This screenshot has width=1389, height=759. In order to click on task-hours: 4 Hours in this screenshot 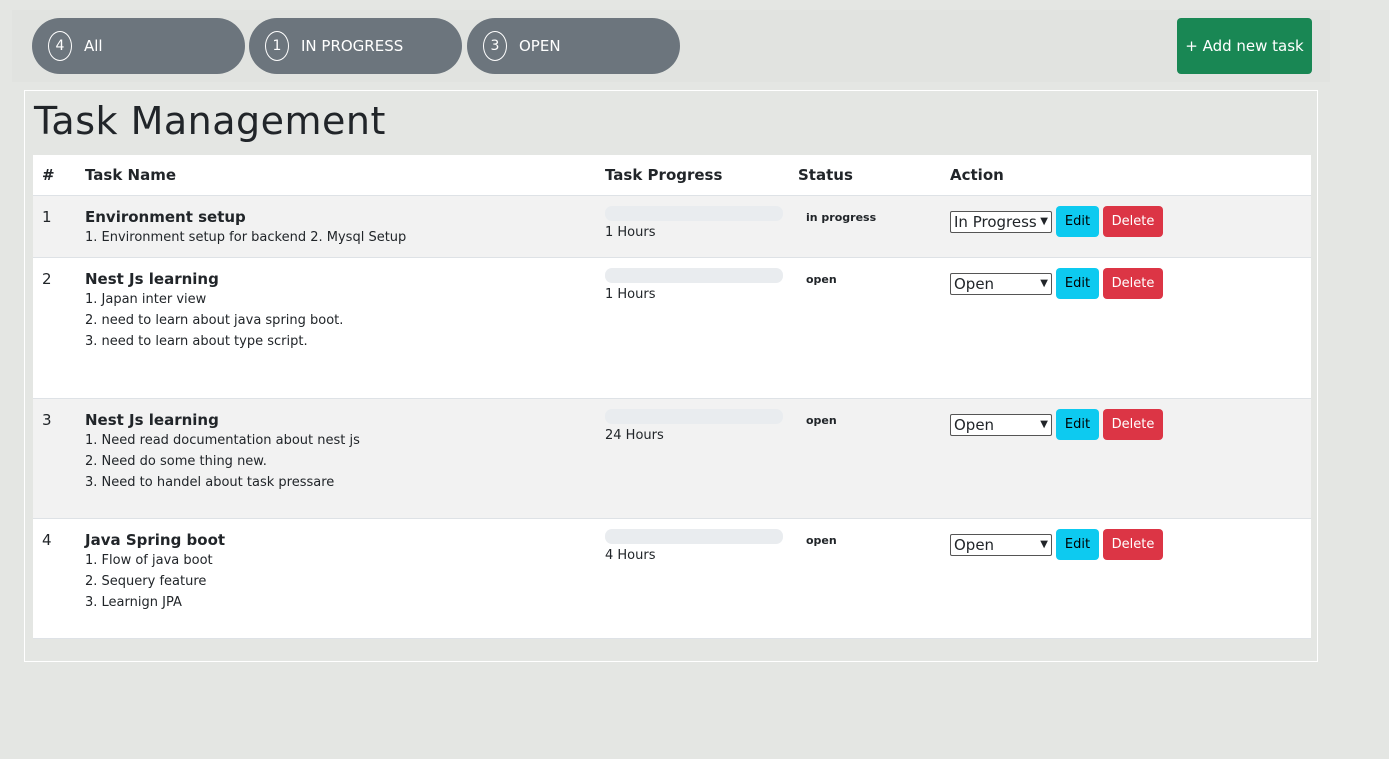, I will do `click(630, 555)`.